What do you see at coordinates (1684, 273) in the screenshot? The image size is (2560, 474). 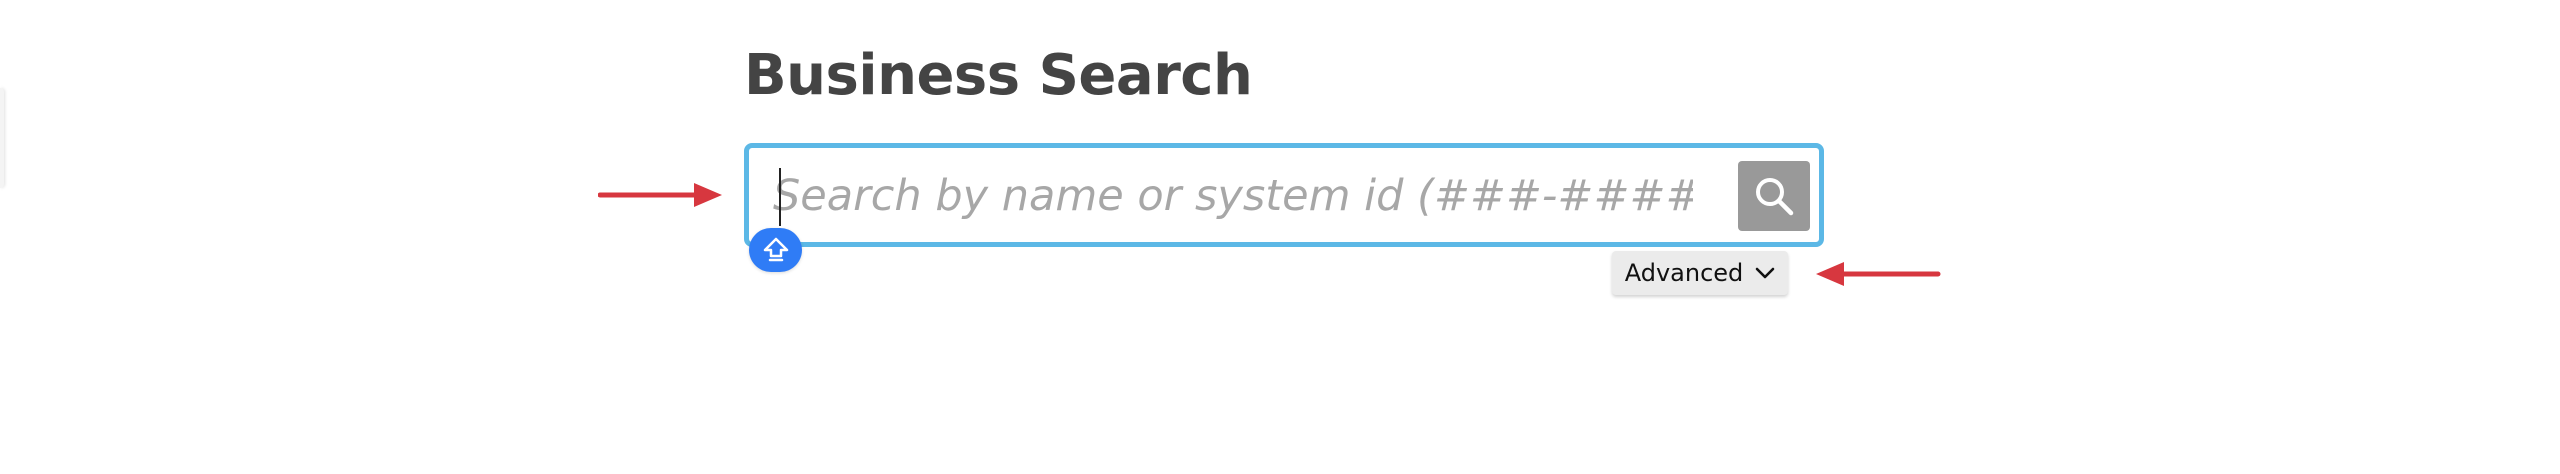 I see `advanced-label: Advanced` at bounding box center [1684, 273].